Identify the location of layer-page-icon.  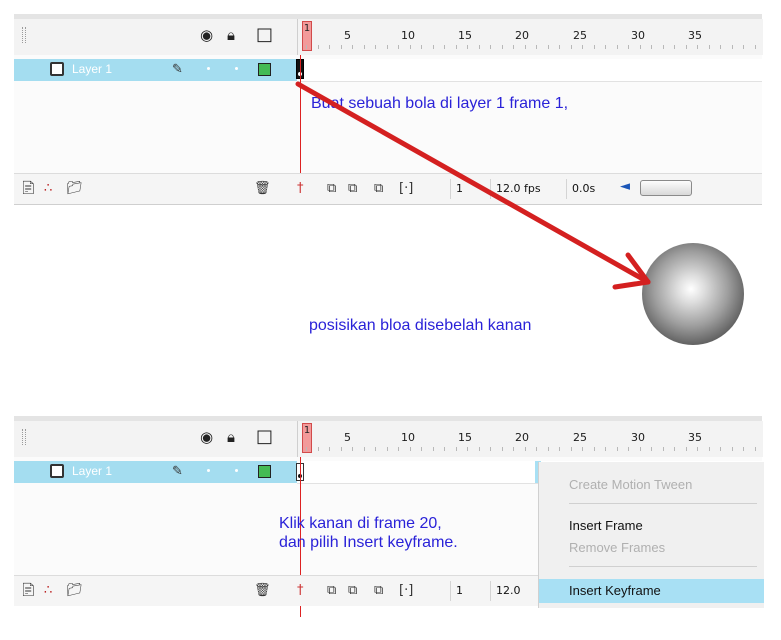
(57, 69).